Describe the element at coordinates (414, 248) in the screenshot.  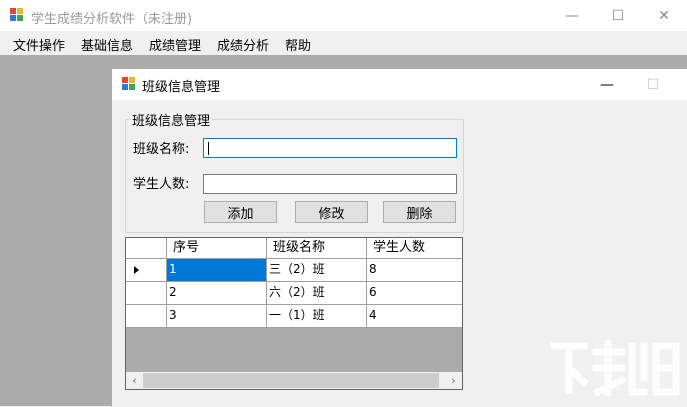
I see `column-header-student-count: 学生人数` at that location.